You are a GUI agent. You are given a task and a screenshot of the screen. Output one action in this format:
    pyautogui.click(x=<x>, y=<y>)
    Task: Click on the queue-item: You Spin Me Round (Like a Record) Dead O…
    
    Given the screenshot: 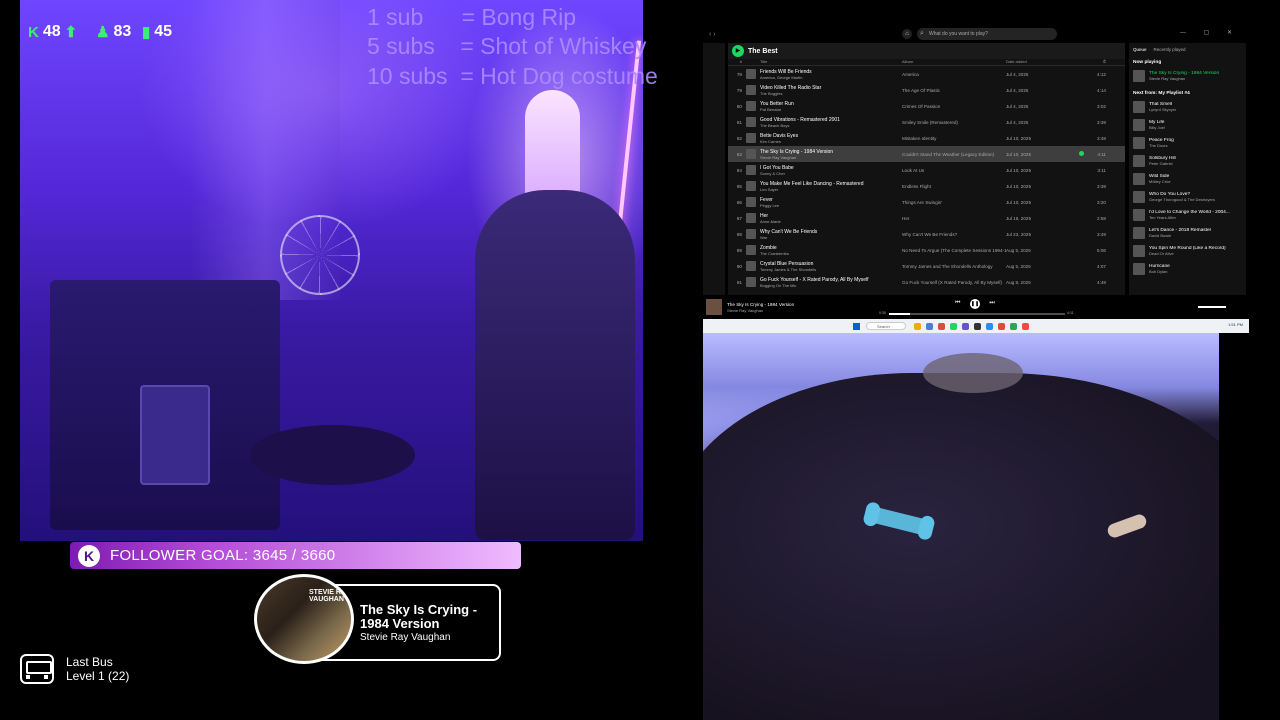 What is the action you would take?
    pyautogui.click(x=1187, y=251)
    